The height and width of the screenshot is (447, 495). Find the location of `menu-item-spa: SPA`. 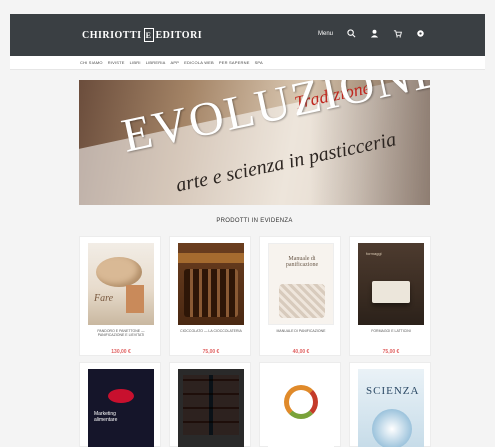

menu-item-spa: SPA is located at coordinates (259, 62).